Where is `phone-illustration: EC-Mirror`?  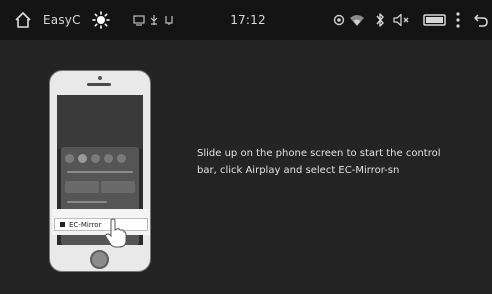
phone-illustration: EC-Mirror is located at coordinates (100, 171).